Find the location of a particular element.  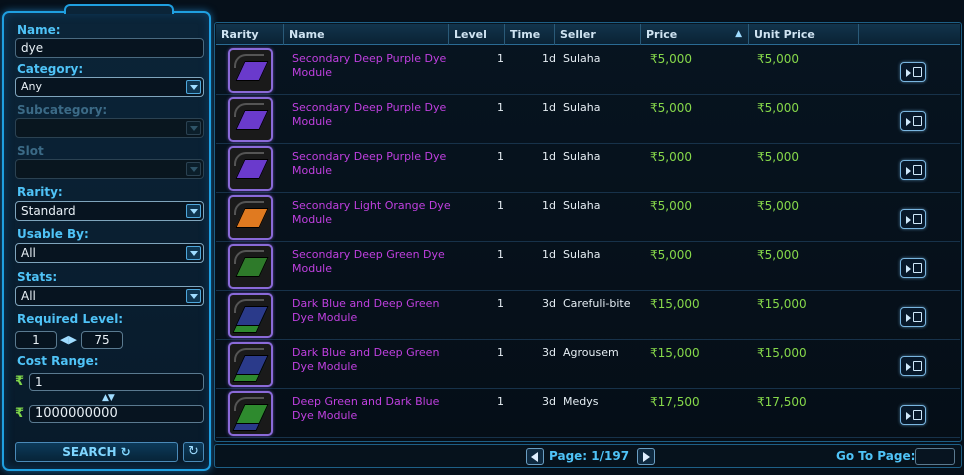

item-unit-price: ₹17,500 is located at coordinates (782, 402).